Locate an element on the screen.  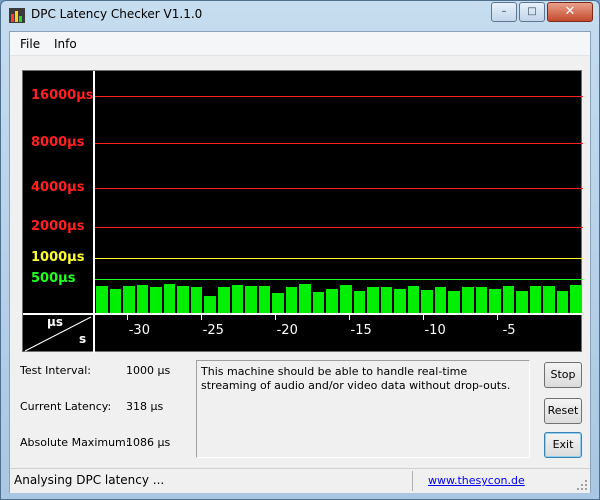
close-button: ✕ is located at coordinates (570, 12).